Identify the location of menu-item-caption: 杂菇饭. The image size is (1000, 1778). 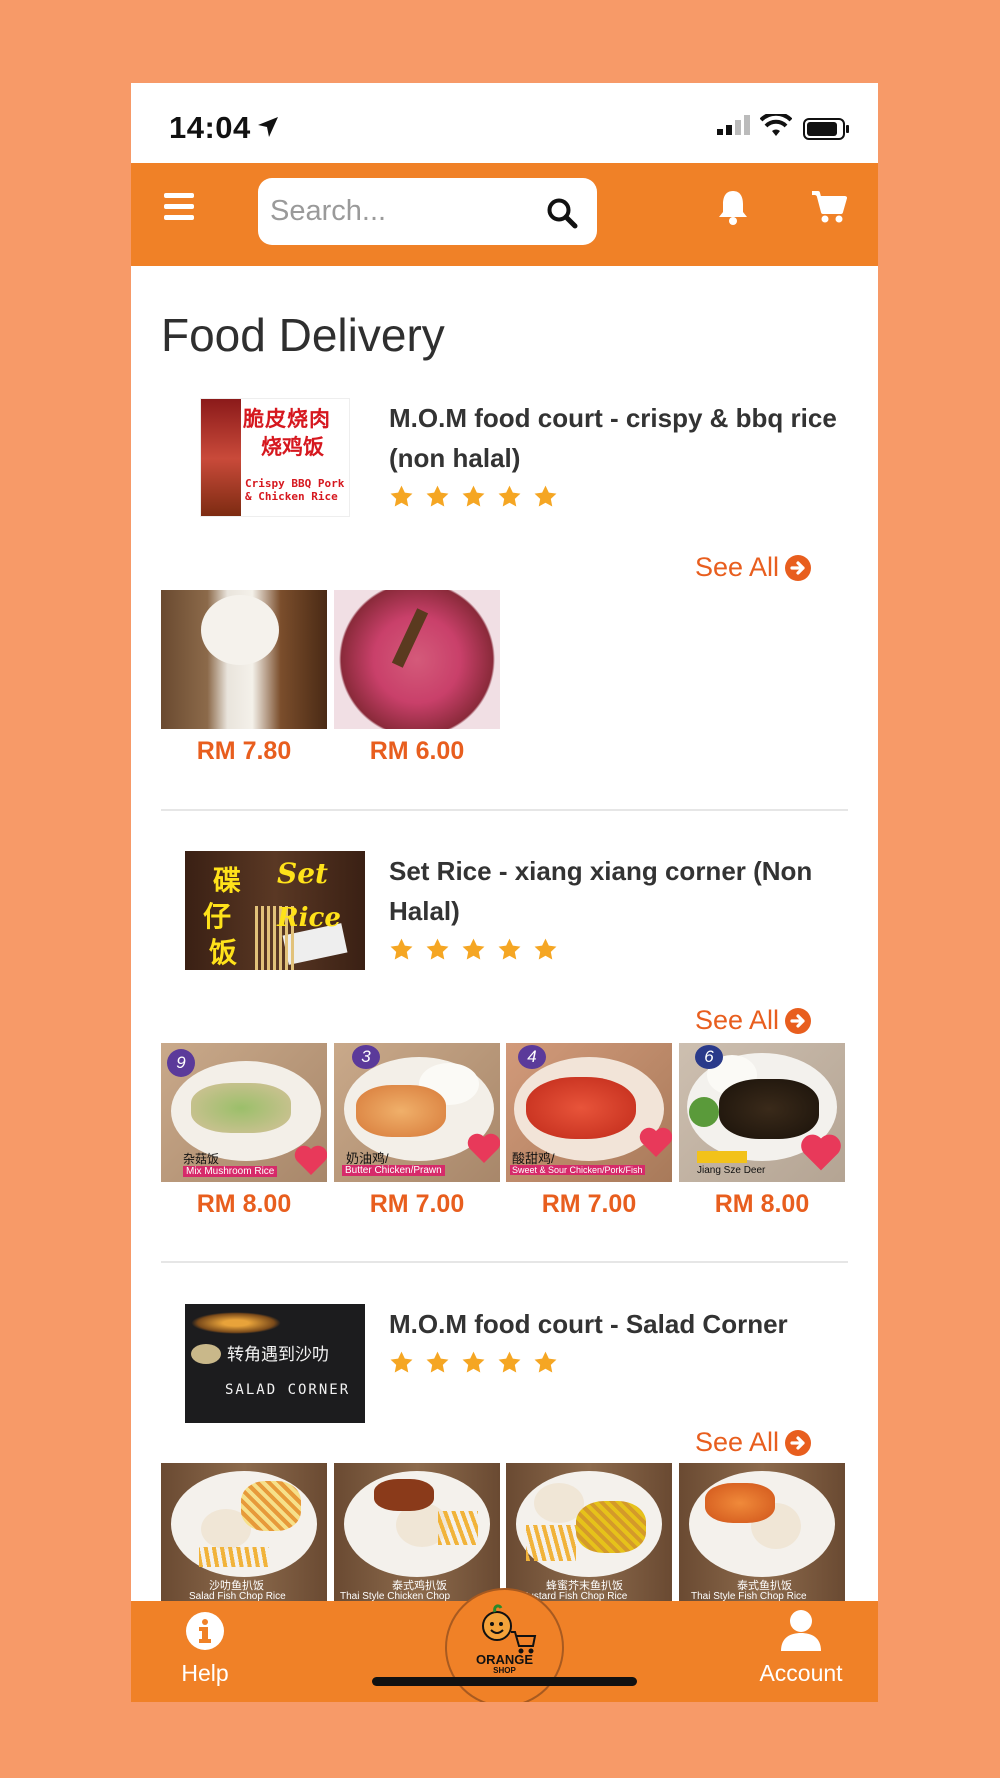
(201, 1159).